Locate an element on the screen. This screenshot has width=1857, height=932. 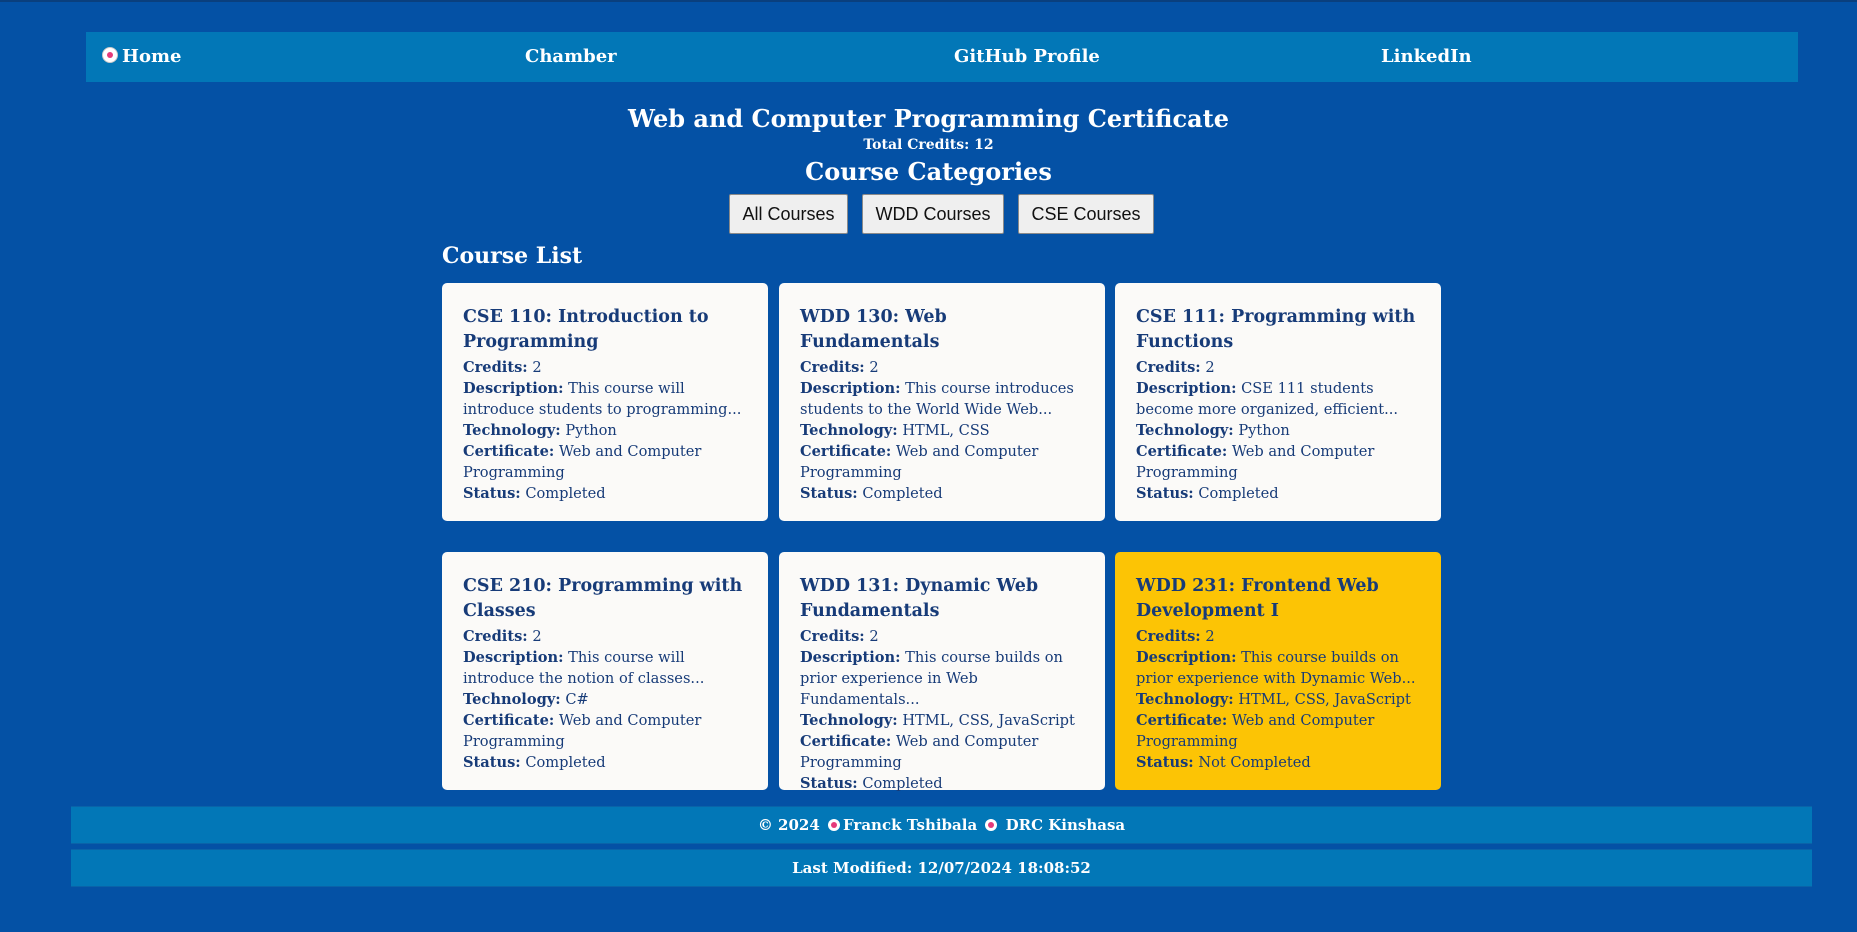
footer-last-modified: Last Modified: 12/07/2024 18:08:52 is located at coordinates (941, 868).